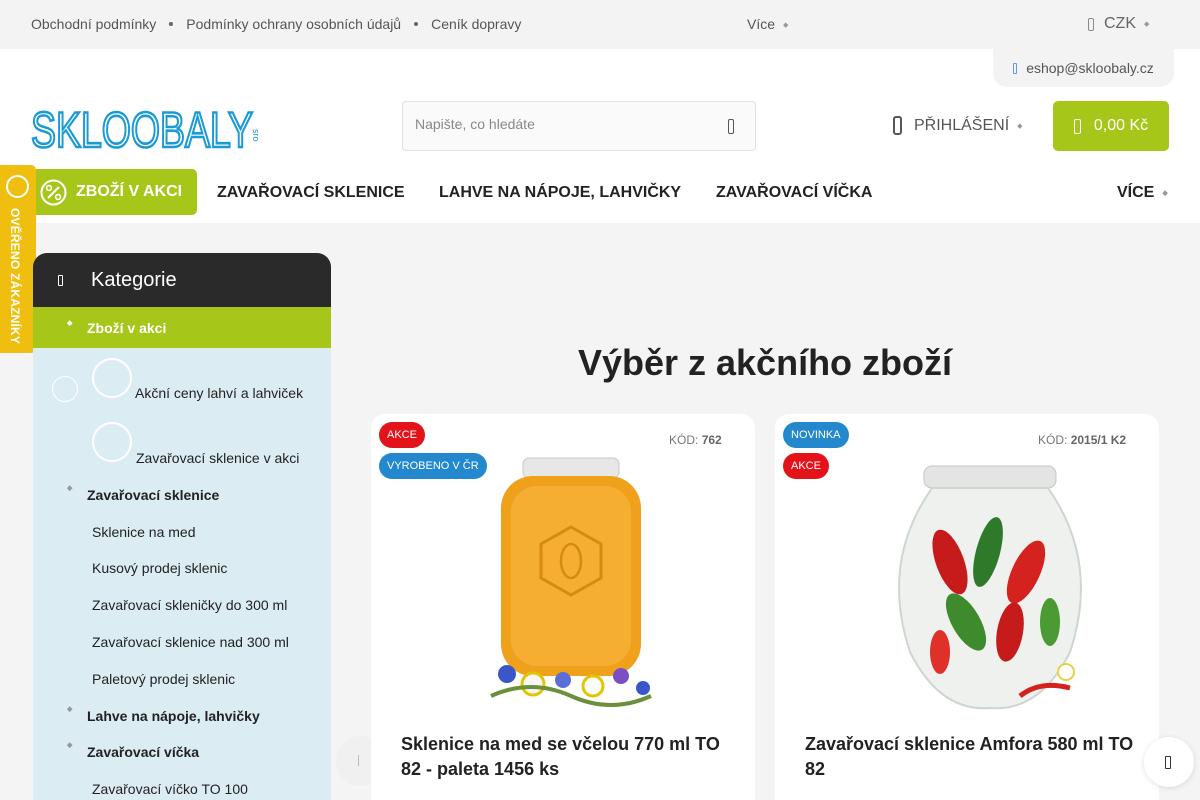 Image resolution: width=1200 pixels, height=800 pixels. What do you see at coordinates (1136, 192) in the screenshot?
I see `nav-more-label: VÍCE` at bounding box center [1136, 192].